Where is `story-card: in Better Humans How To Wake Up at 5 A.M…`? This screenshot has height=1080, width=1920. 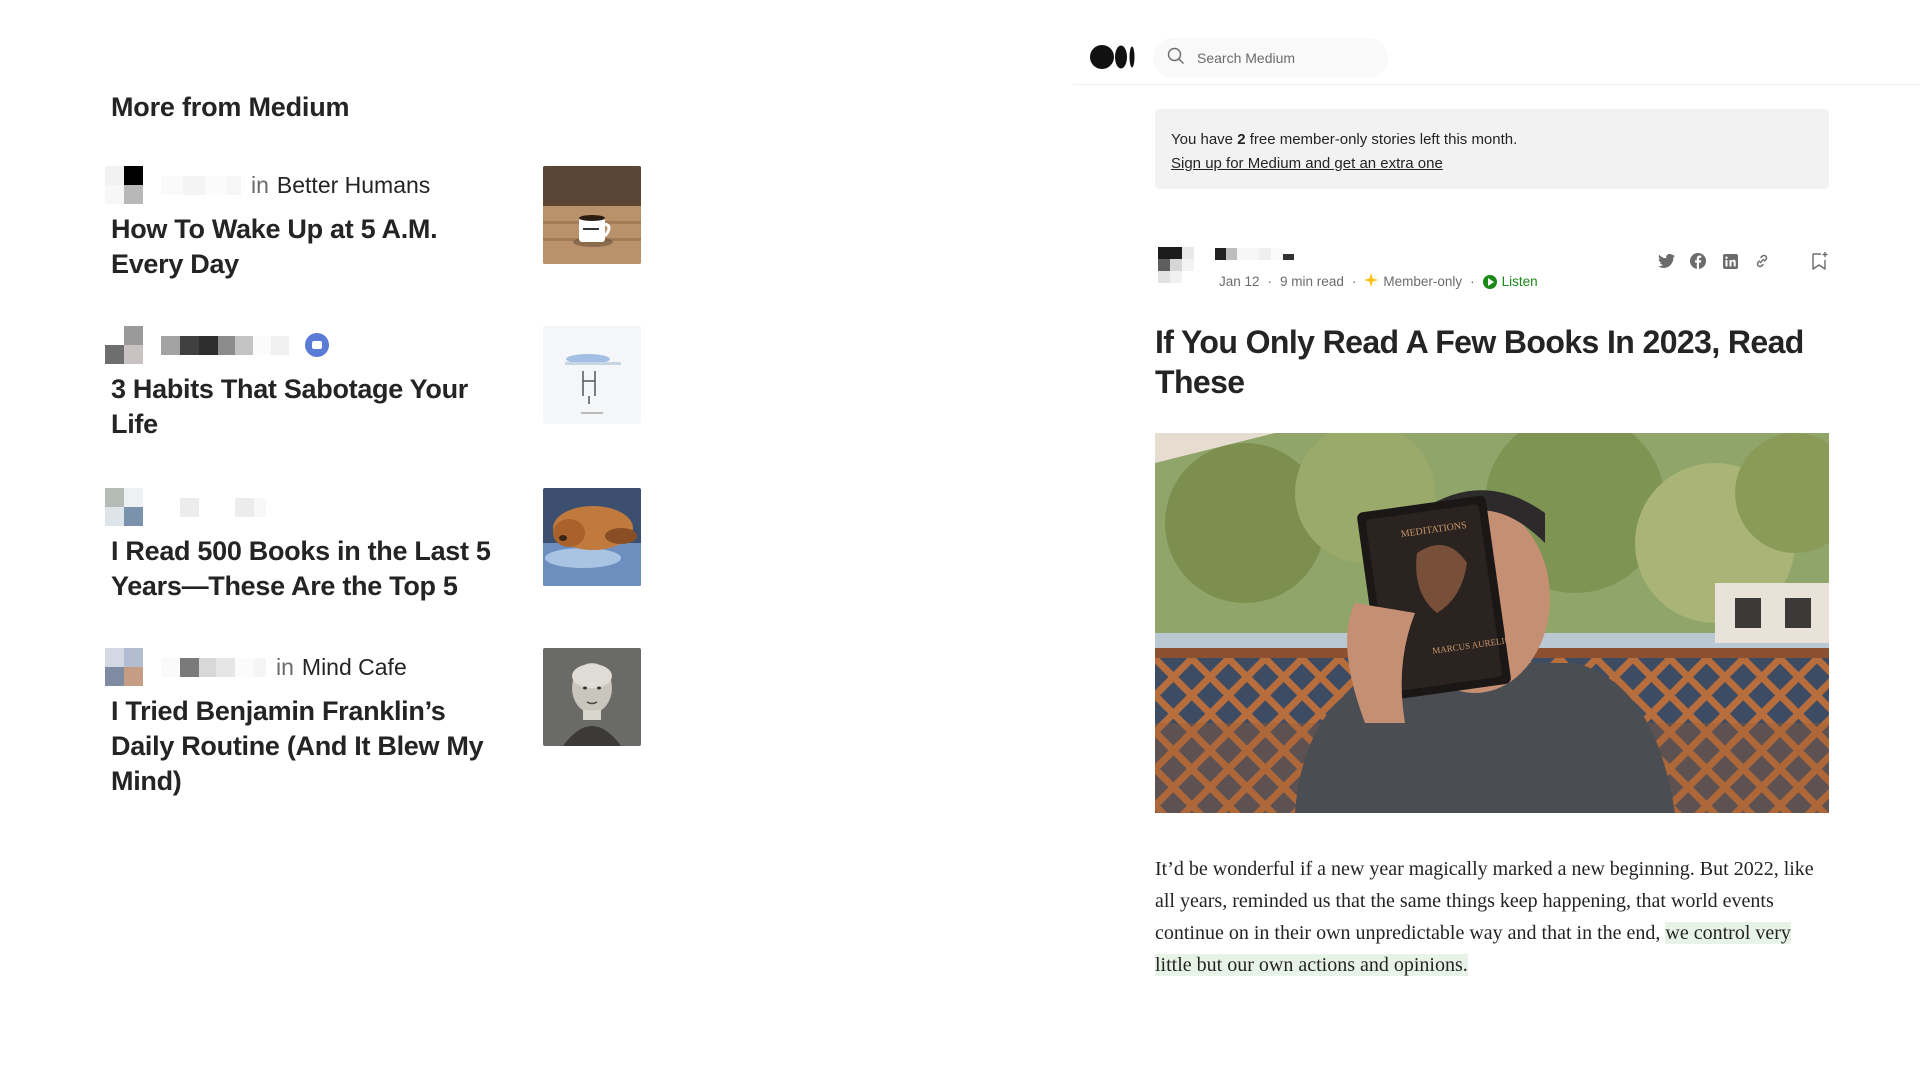
story-card: in Better Humans How To Wake Up at 5 A.M… is located at coordinates (388, 226).